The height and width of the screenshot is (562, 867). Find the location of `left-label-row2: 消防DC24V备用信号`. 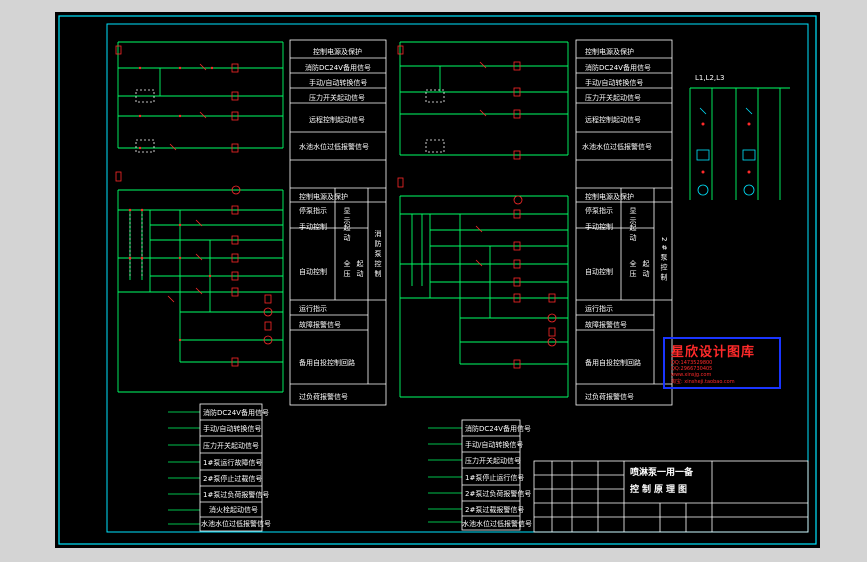

left-label-row2: 消防DC24V备用信号 is located at coordinates (338, 68).